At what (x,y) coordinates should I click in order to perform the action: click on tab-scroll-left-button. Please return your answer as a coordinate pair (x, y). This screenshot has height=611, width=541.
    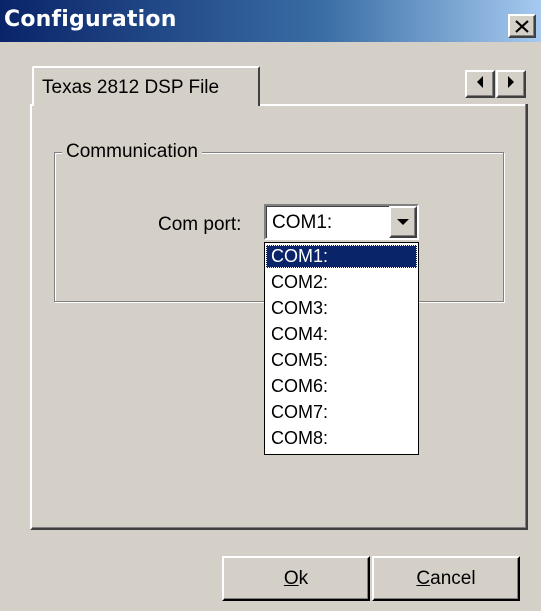
    Looking at the image, I should click on (480, 84).